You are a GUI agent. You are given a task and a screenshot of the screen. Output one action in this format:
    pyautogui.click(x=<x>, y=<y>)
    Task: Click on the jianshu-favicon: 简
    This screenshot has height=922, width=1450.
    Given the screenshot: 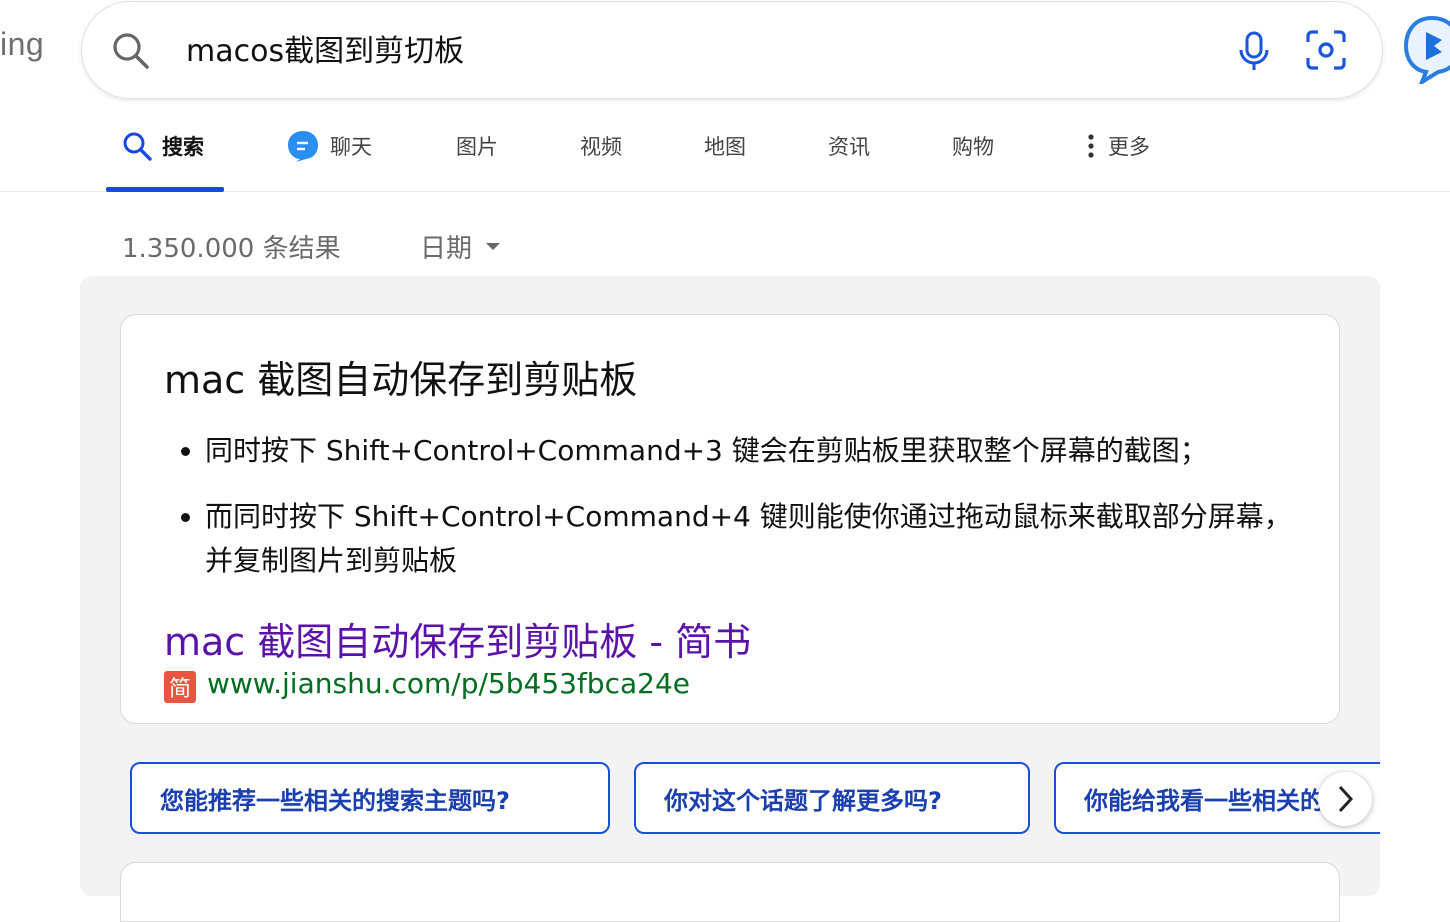 What is the action you would take?
    pyautogui.click(x=180, y=687)
    